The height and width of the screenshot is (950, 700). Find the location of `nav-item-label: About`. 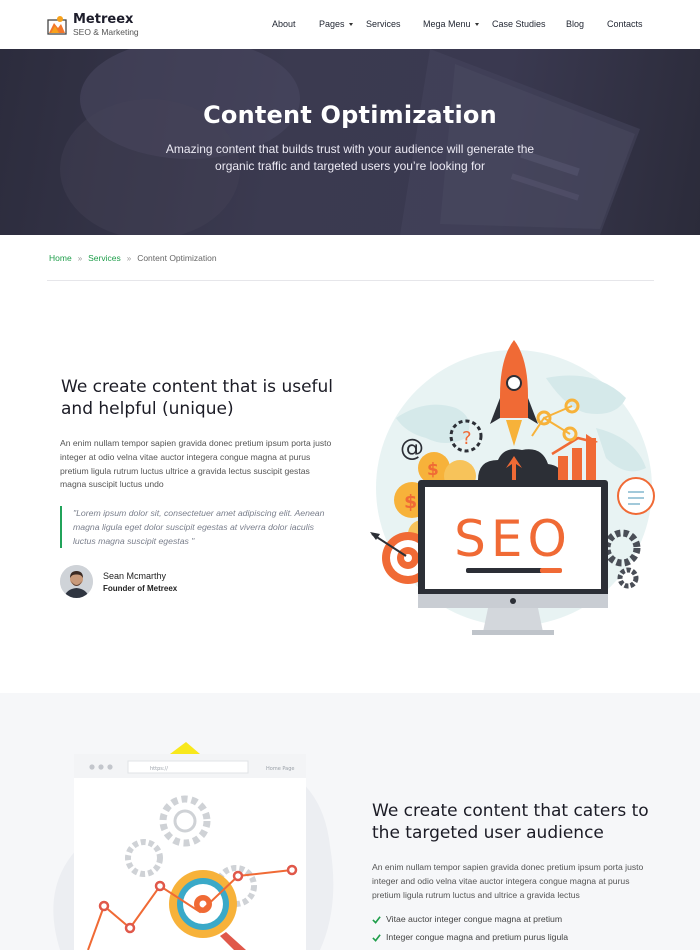

nav-item-label: About is located at coordinates (284, 24).